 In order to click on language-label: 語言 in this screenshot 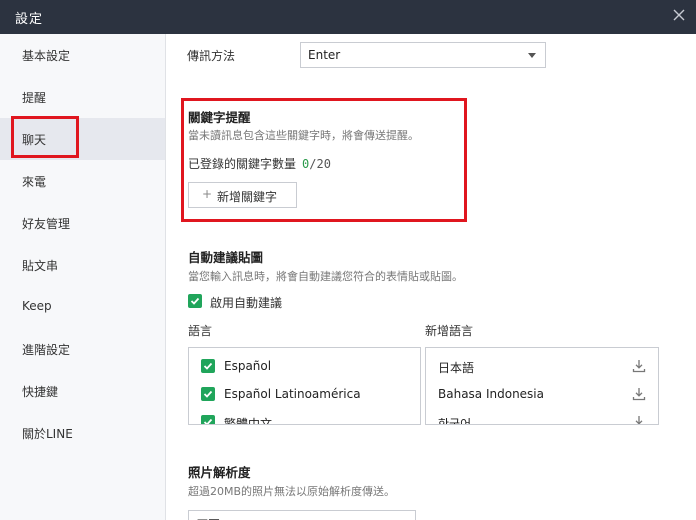, I will do `click(200, 331)`.